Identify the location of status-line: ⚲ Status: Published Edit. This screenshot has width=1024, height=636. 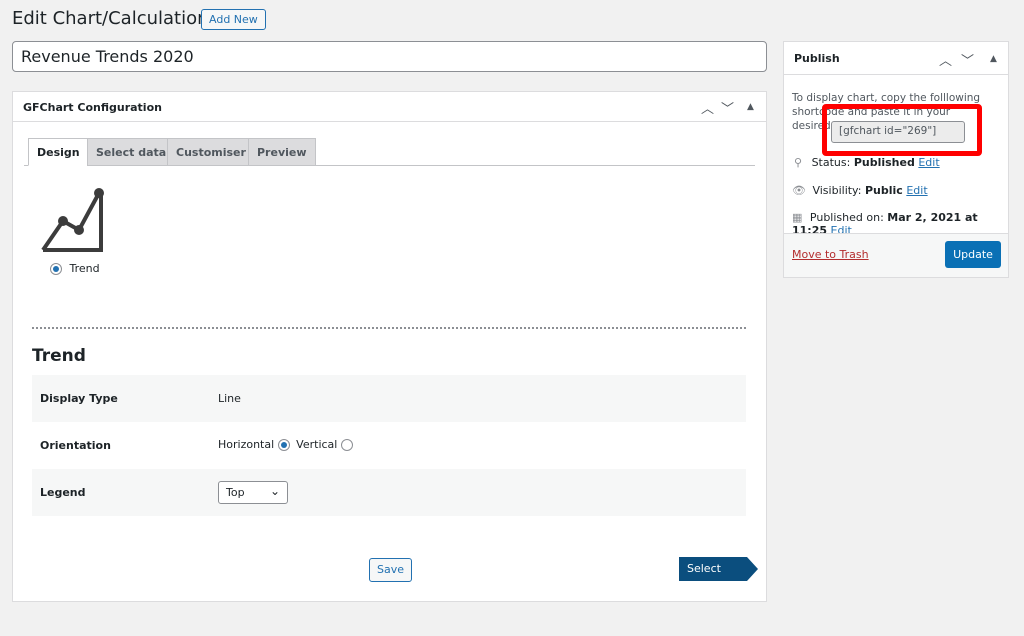
(867, 162).